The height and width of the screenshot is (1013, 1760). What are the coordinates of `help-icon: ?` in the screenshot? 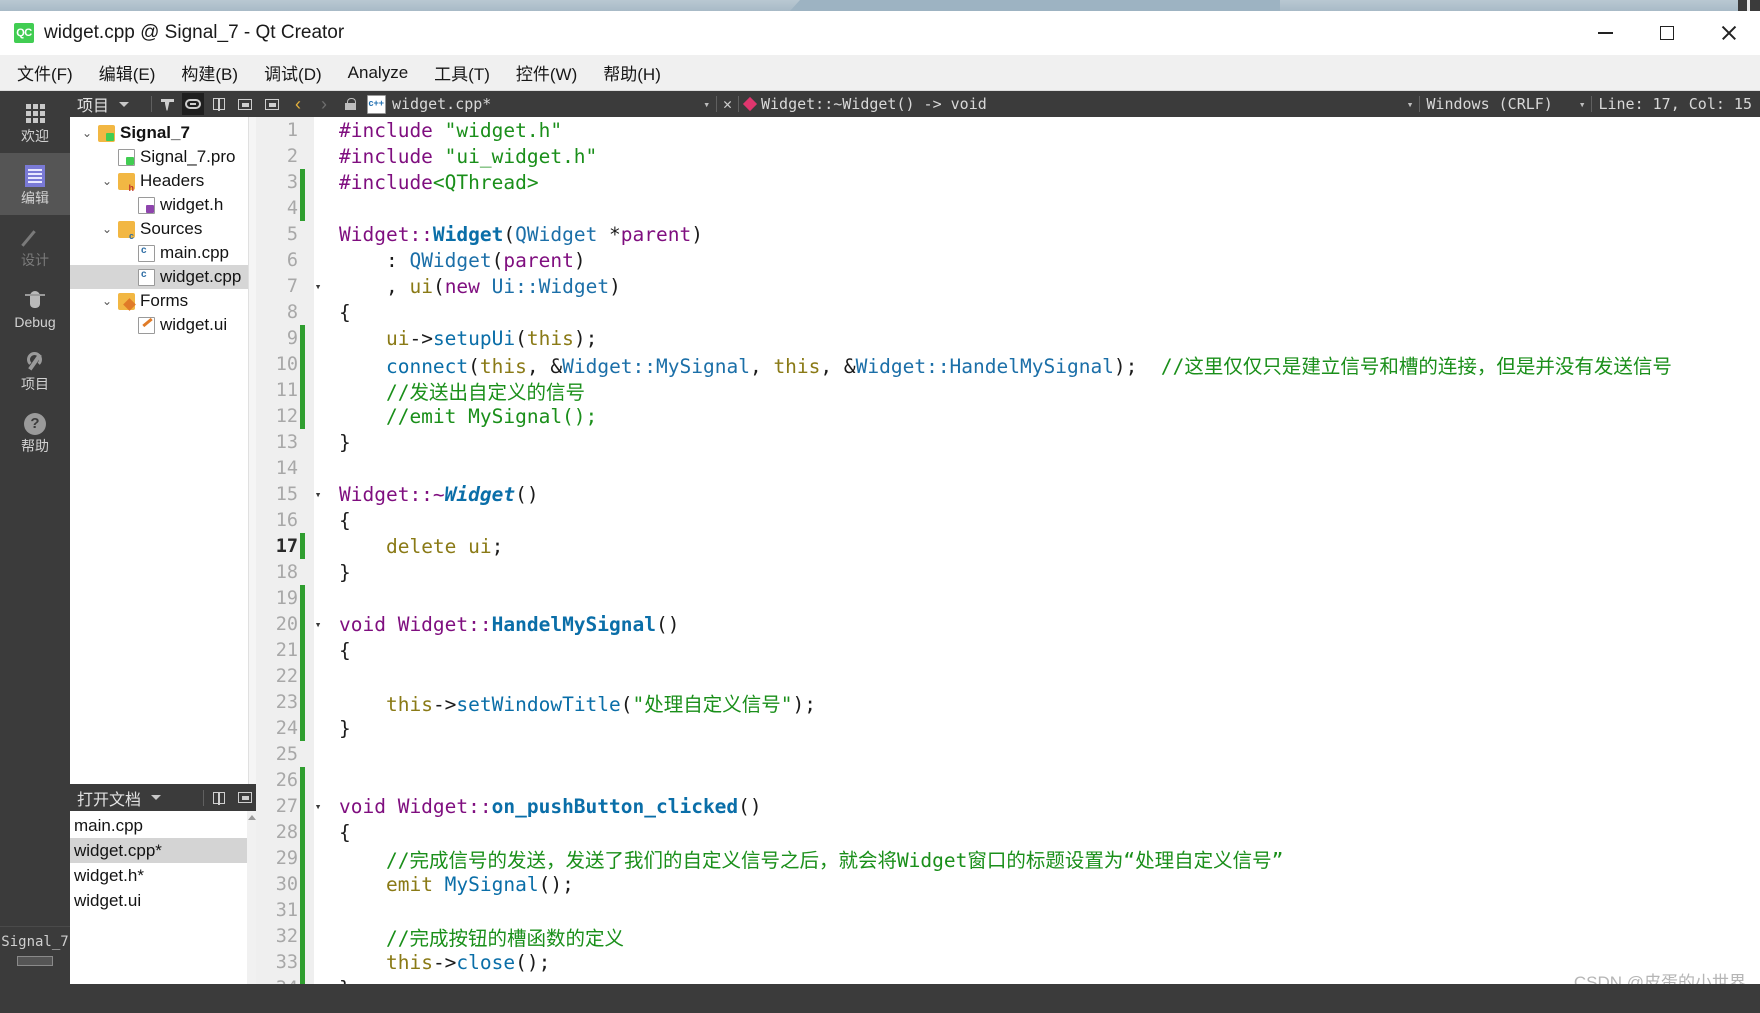 It's located at (35, 424).